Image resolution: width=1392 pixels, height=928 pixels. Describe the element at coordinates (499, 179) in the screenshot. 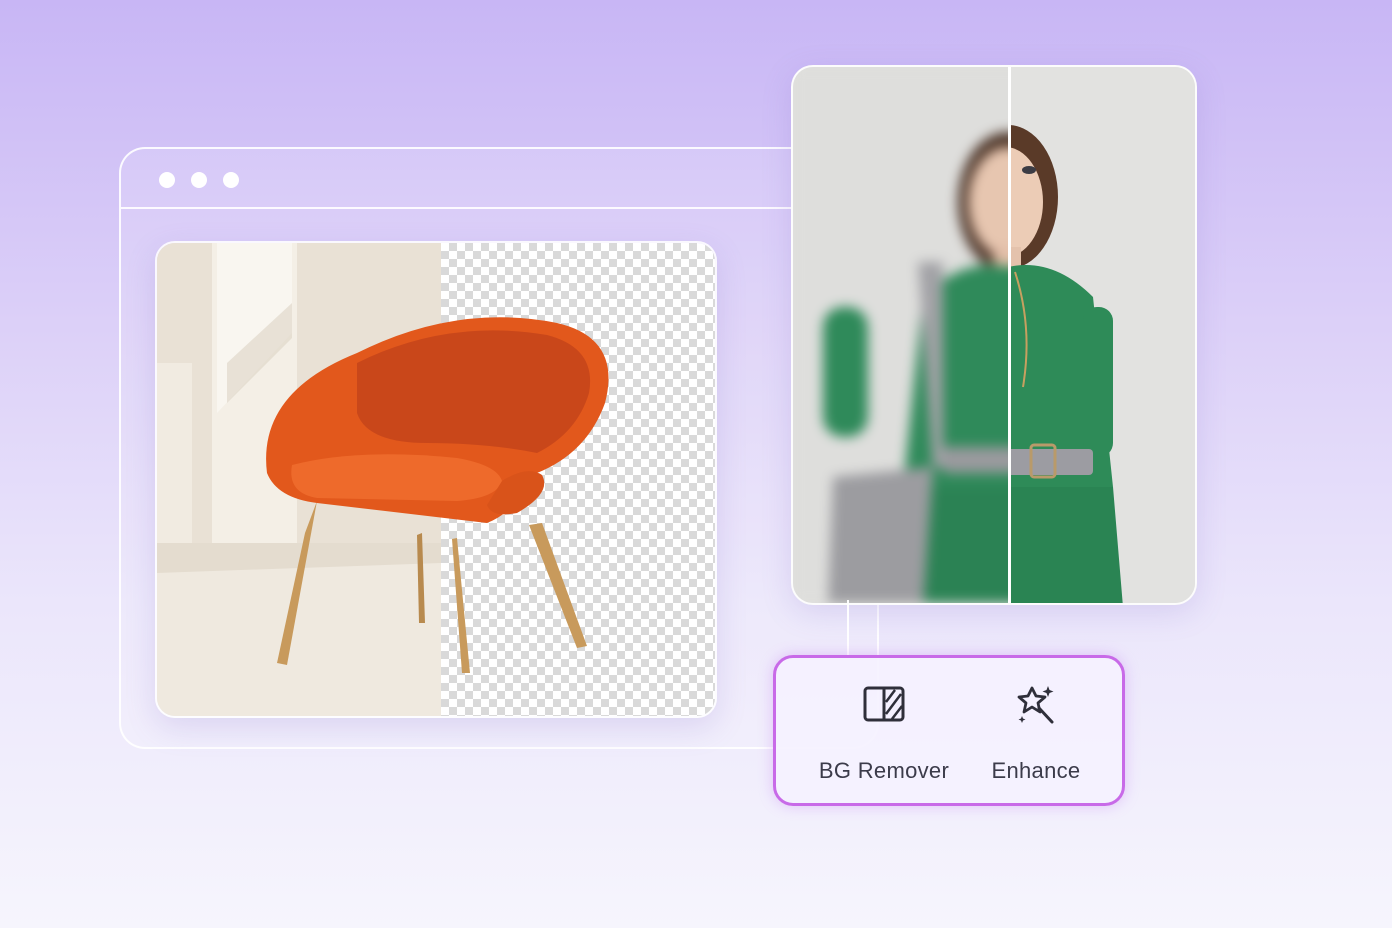

I see `window-titlebar` at that location.